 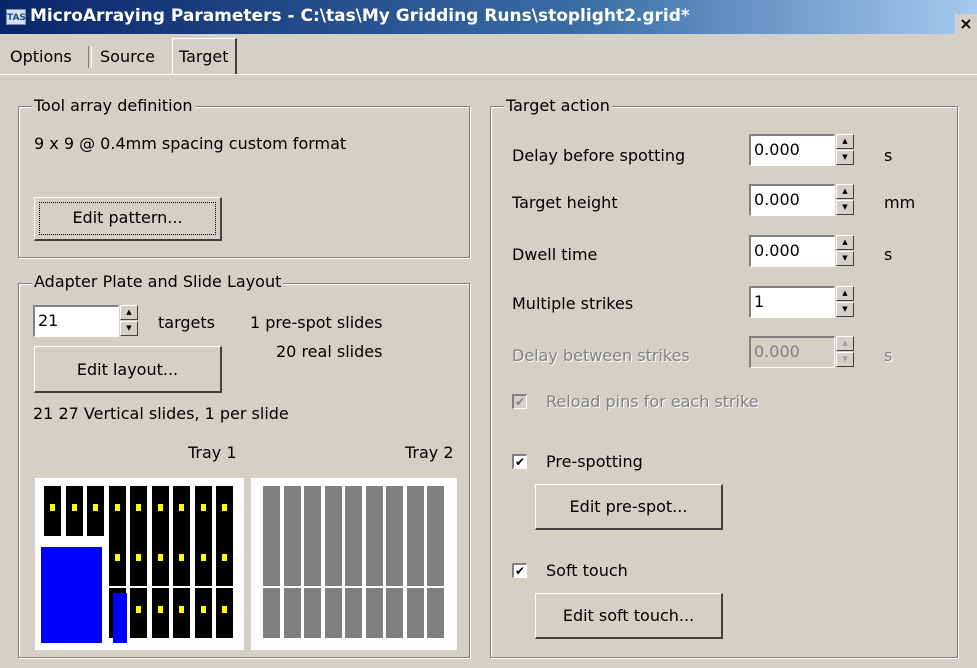 What do you see at coordinates (565, 202) in the screenshot?
I see `target-height-label: Target height` at bounding box center [565, 202].